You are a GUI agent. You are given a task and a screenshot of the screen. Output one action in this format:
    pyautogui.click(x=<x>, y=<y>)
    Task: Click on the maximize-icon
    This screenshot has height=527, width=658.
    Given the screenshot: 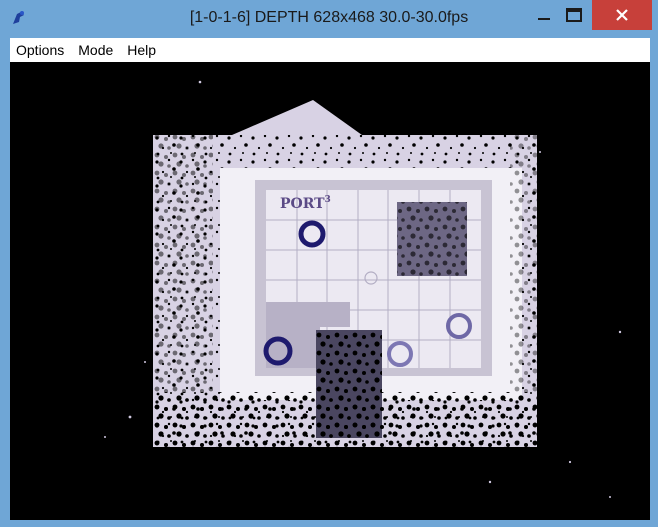 What is the action you would take?
    pyautogui.click(x=574, y=15)
    